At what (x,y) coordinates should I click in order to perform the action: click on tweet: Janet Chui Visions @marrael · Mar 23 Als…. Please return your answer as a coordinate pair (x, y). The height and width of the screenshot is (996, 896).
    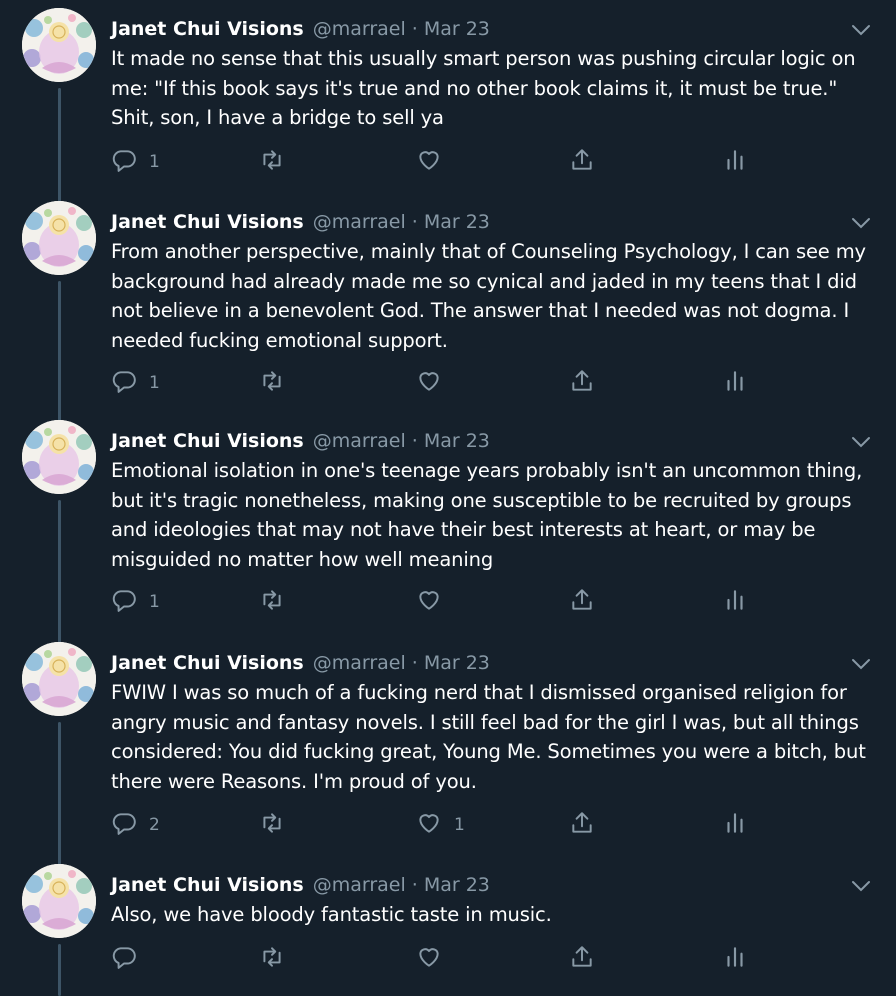
    Looking at the image, I should click on (448, 930).